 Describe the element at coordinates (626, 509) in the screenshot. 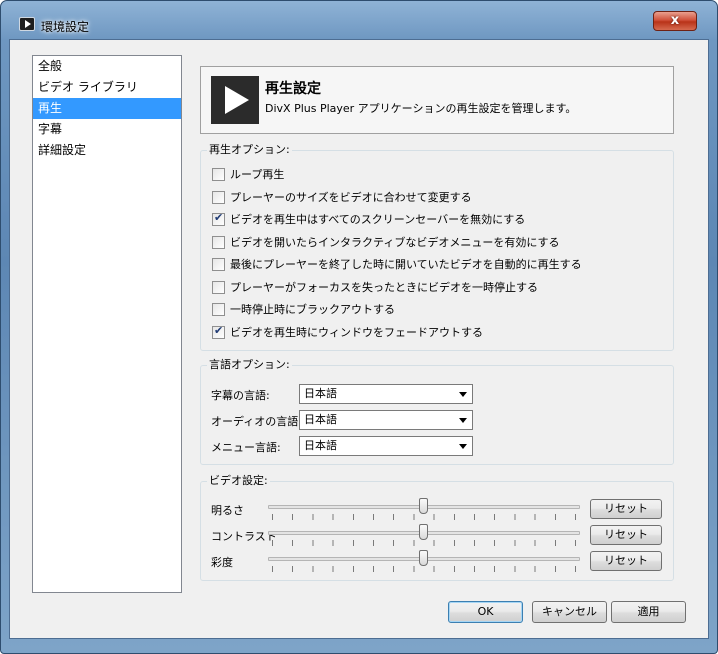

I see `brightness-reset-button: リセット` at that location.